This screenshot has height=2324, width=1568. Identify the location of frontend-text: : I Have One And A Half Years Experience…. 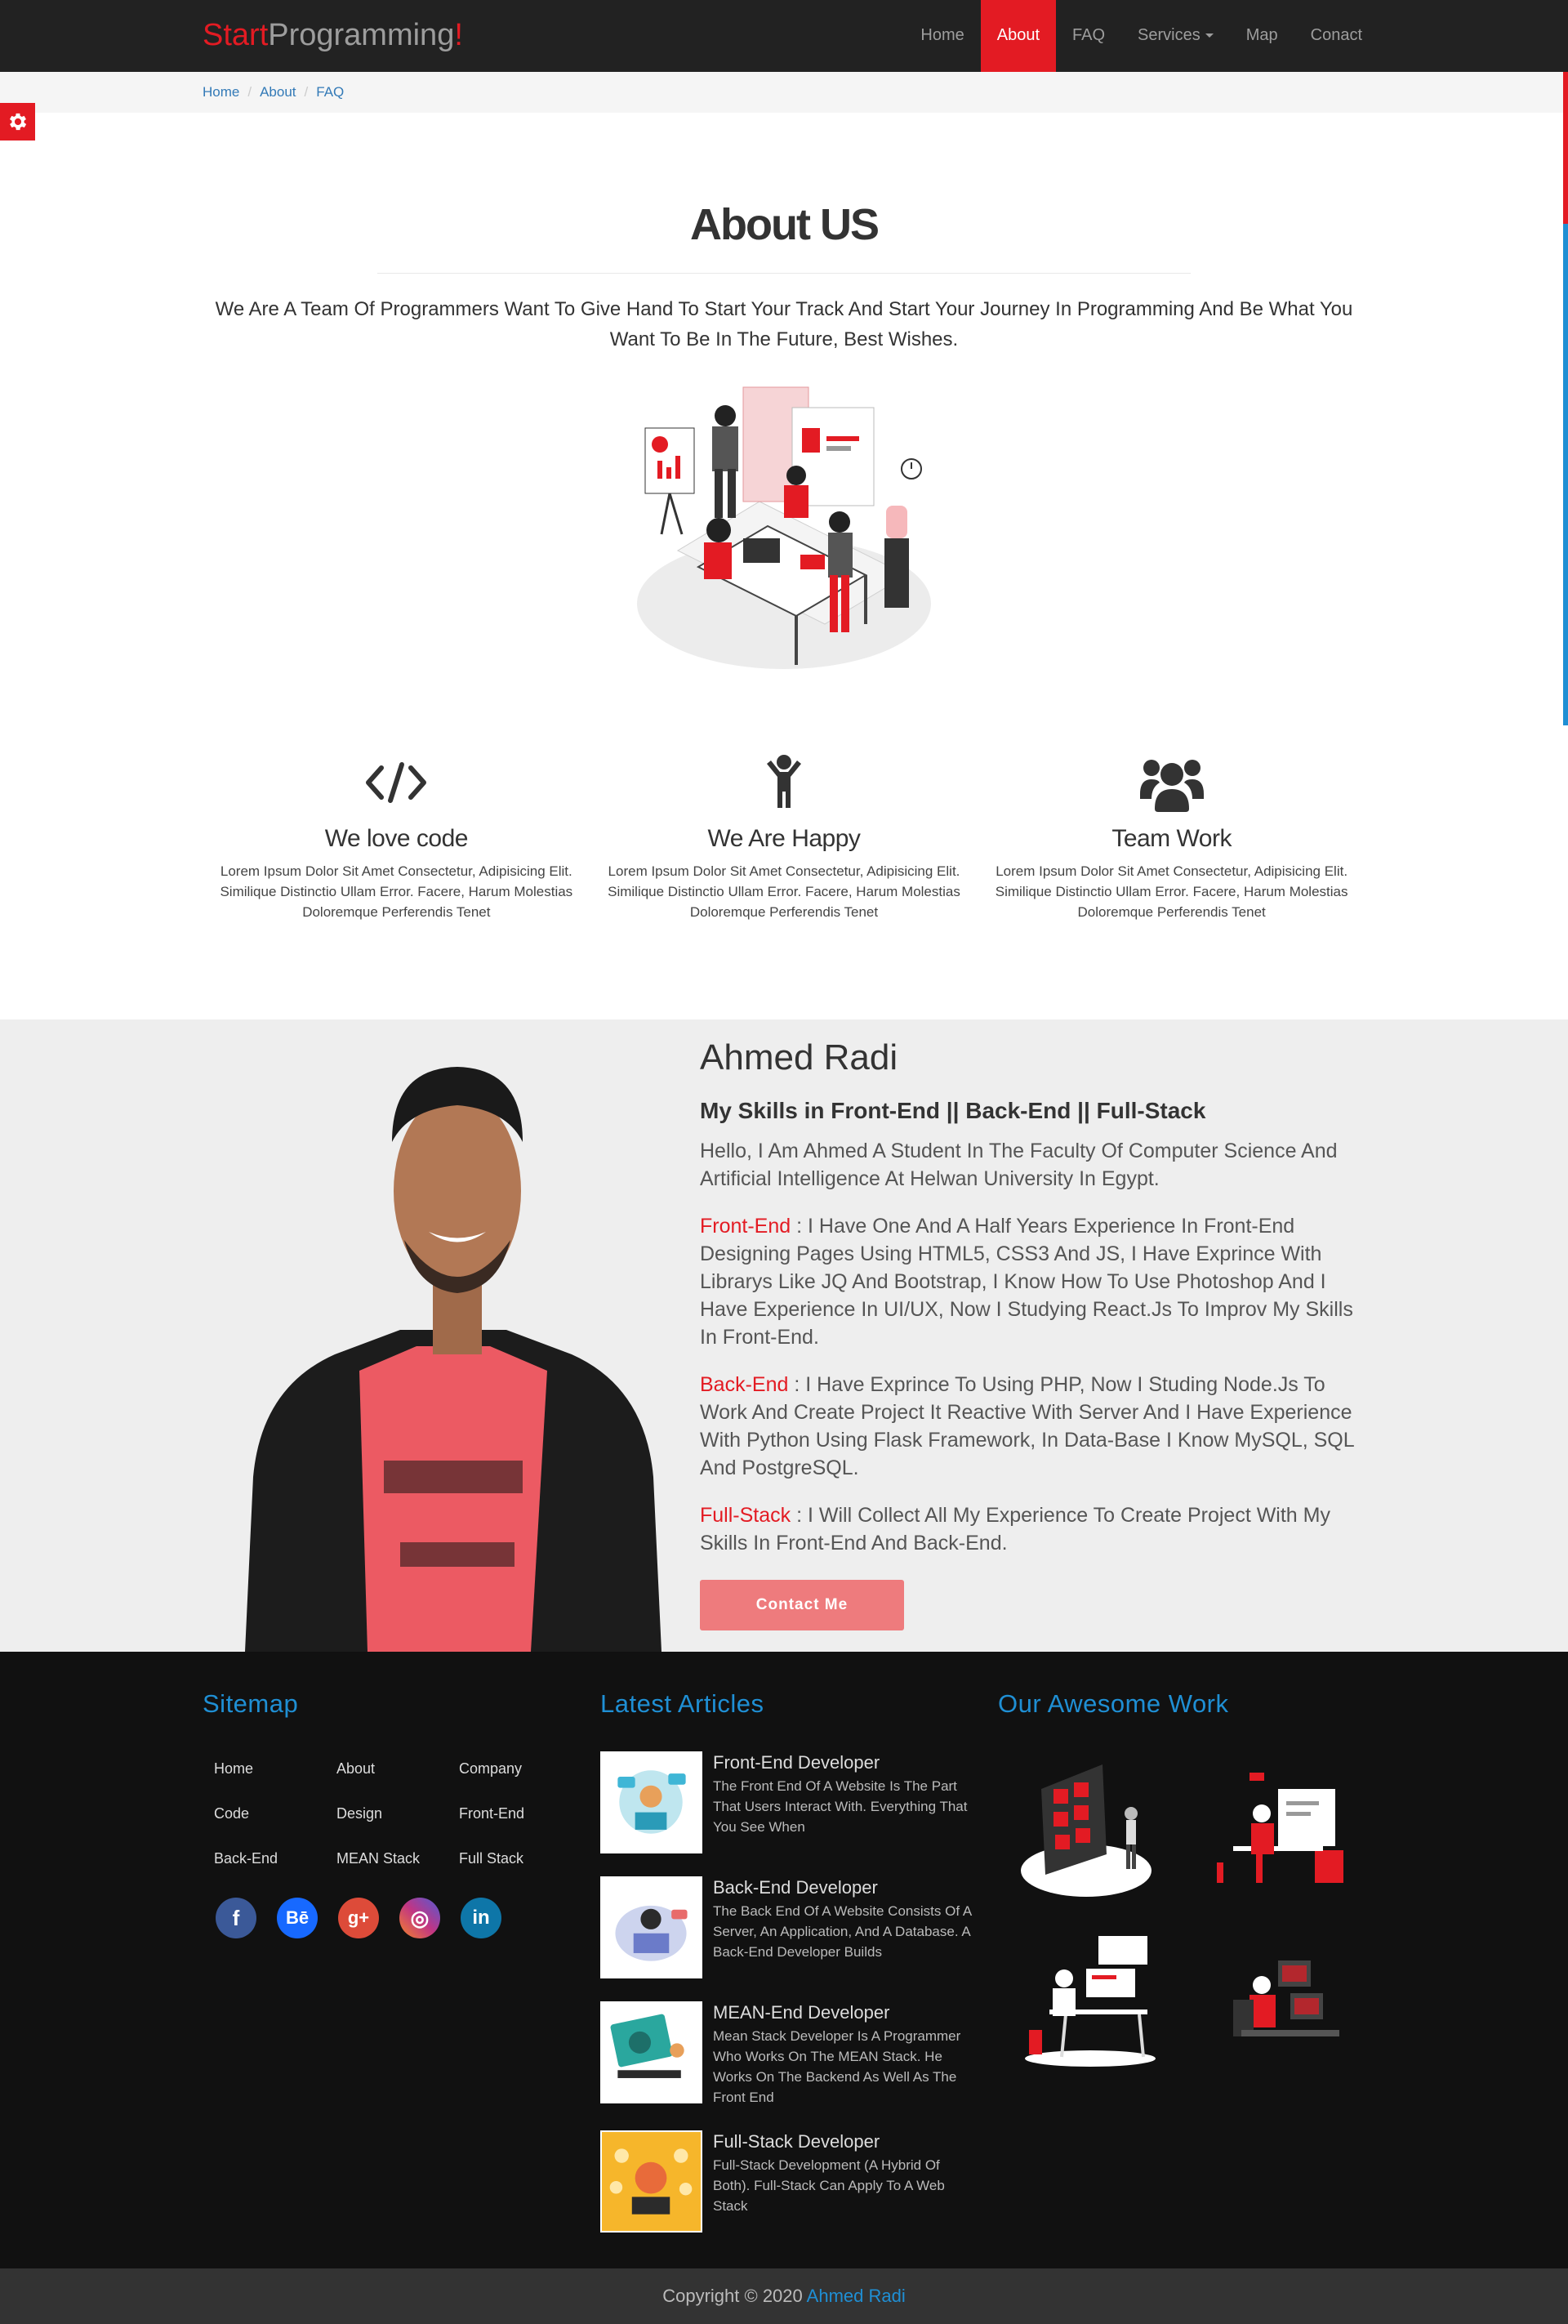
(1026, 1282).